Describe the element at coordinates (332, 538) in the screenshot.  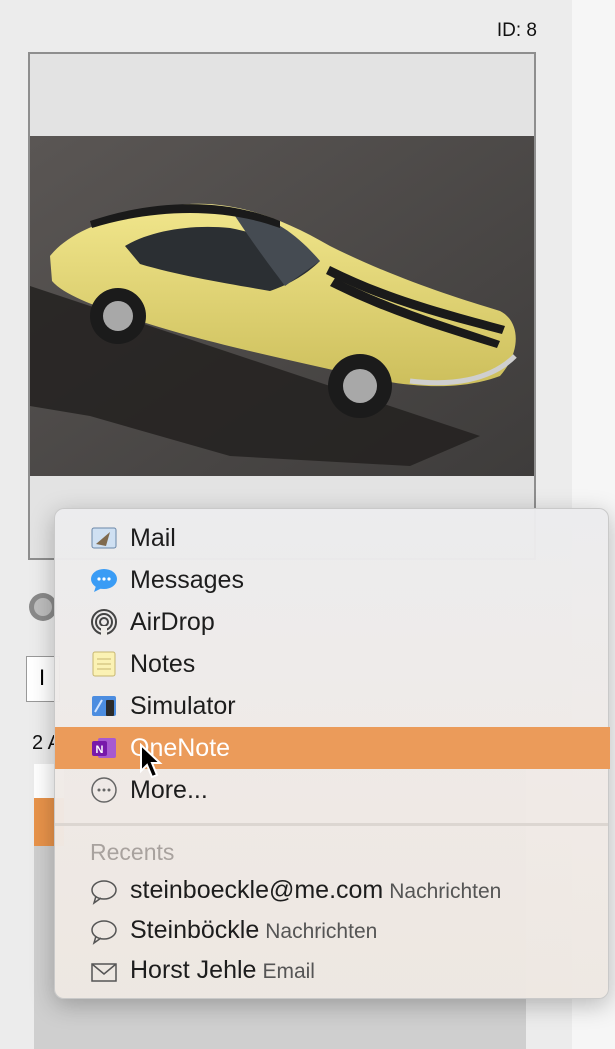
I see `menu-item-mail: Mail` at that location.